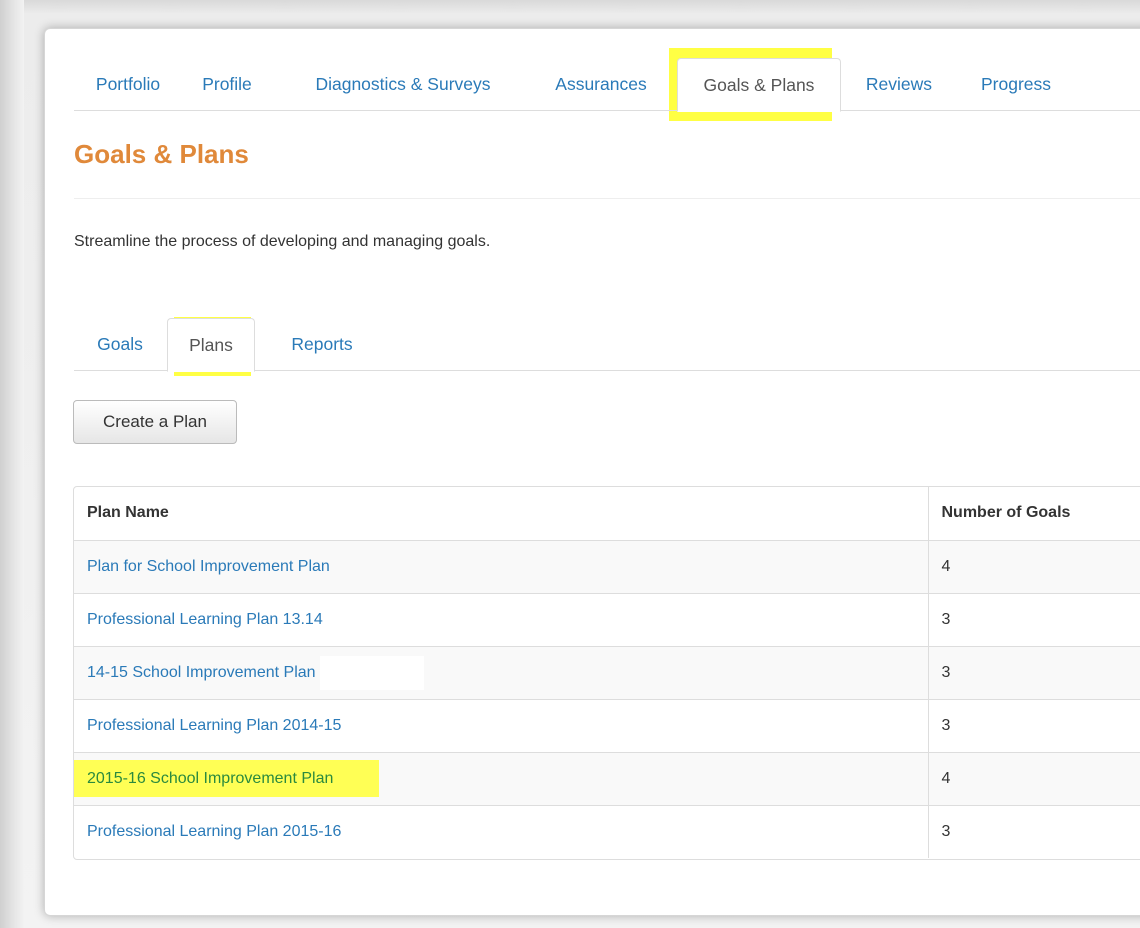 This screenshot has height=928, width=1140. Describe the element at coordinates (759, 85) in the screenshot. I see `tab-goals-plans: Goals & Plans` at that location.